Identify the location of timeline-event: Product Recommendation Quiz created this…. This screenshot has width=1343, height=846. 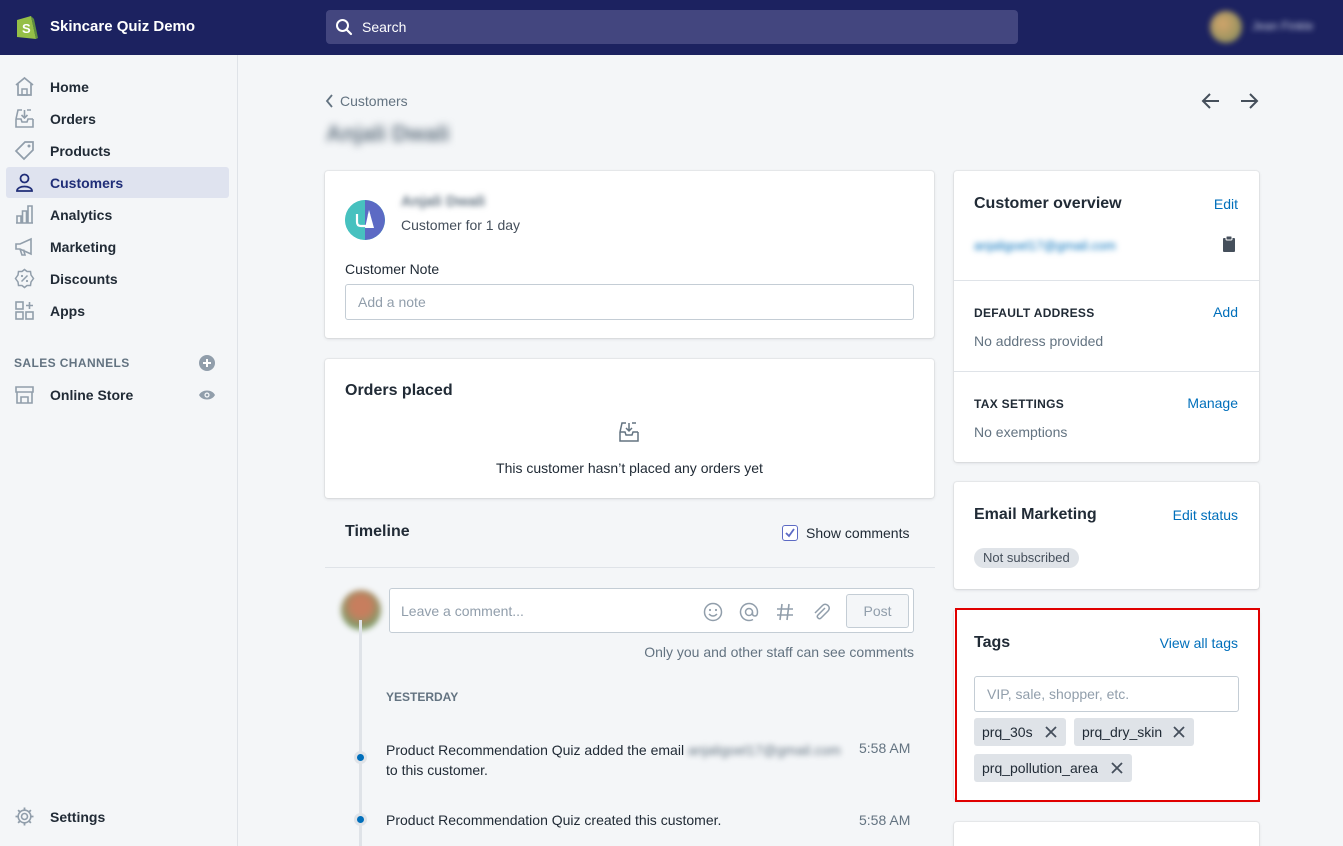
(554, 820).